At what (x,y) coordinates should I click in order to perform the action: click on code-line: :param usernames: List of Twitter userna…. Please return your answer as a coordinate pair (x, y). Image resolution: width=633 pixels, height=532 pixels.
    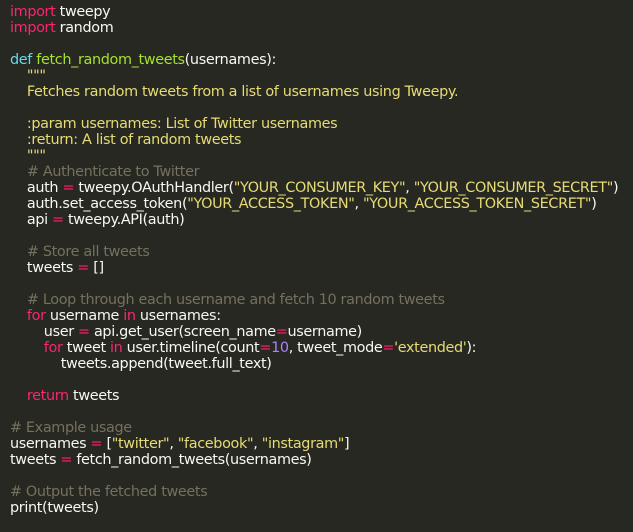
    Looking at the image, I should click on (321, 124).